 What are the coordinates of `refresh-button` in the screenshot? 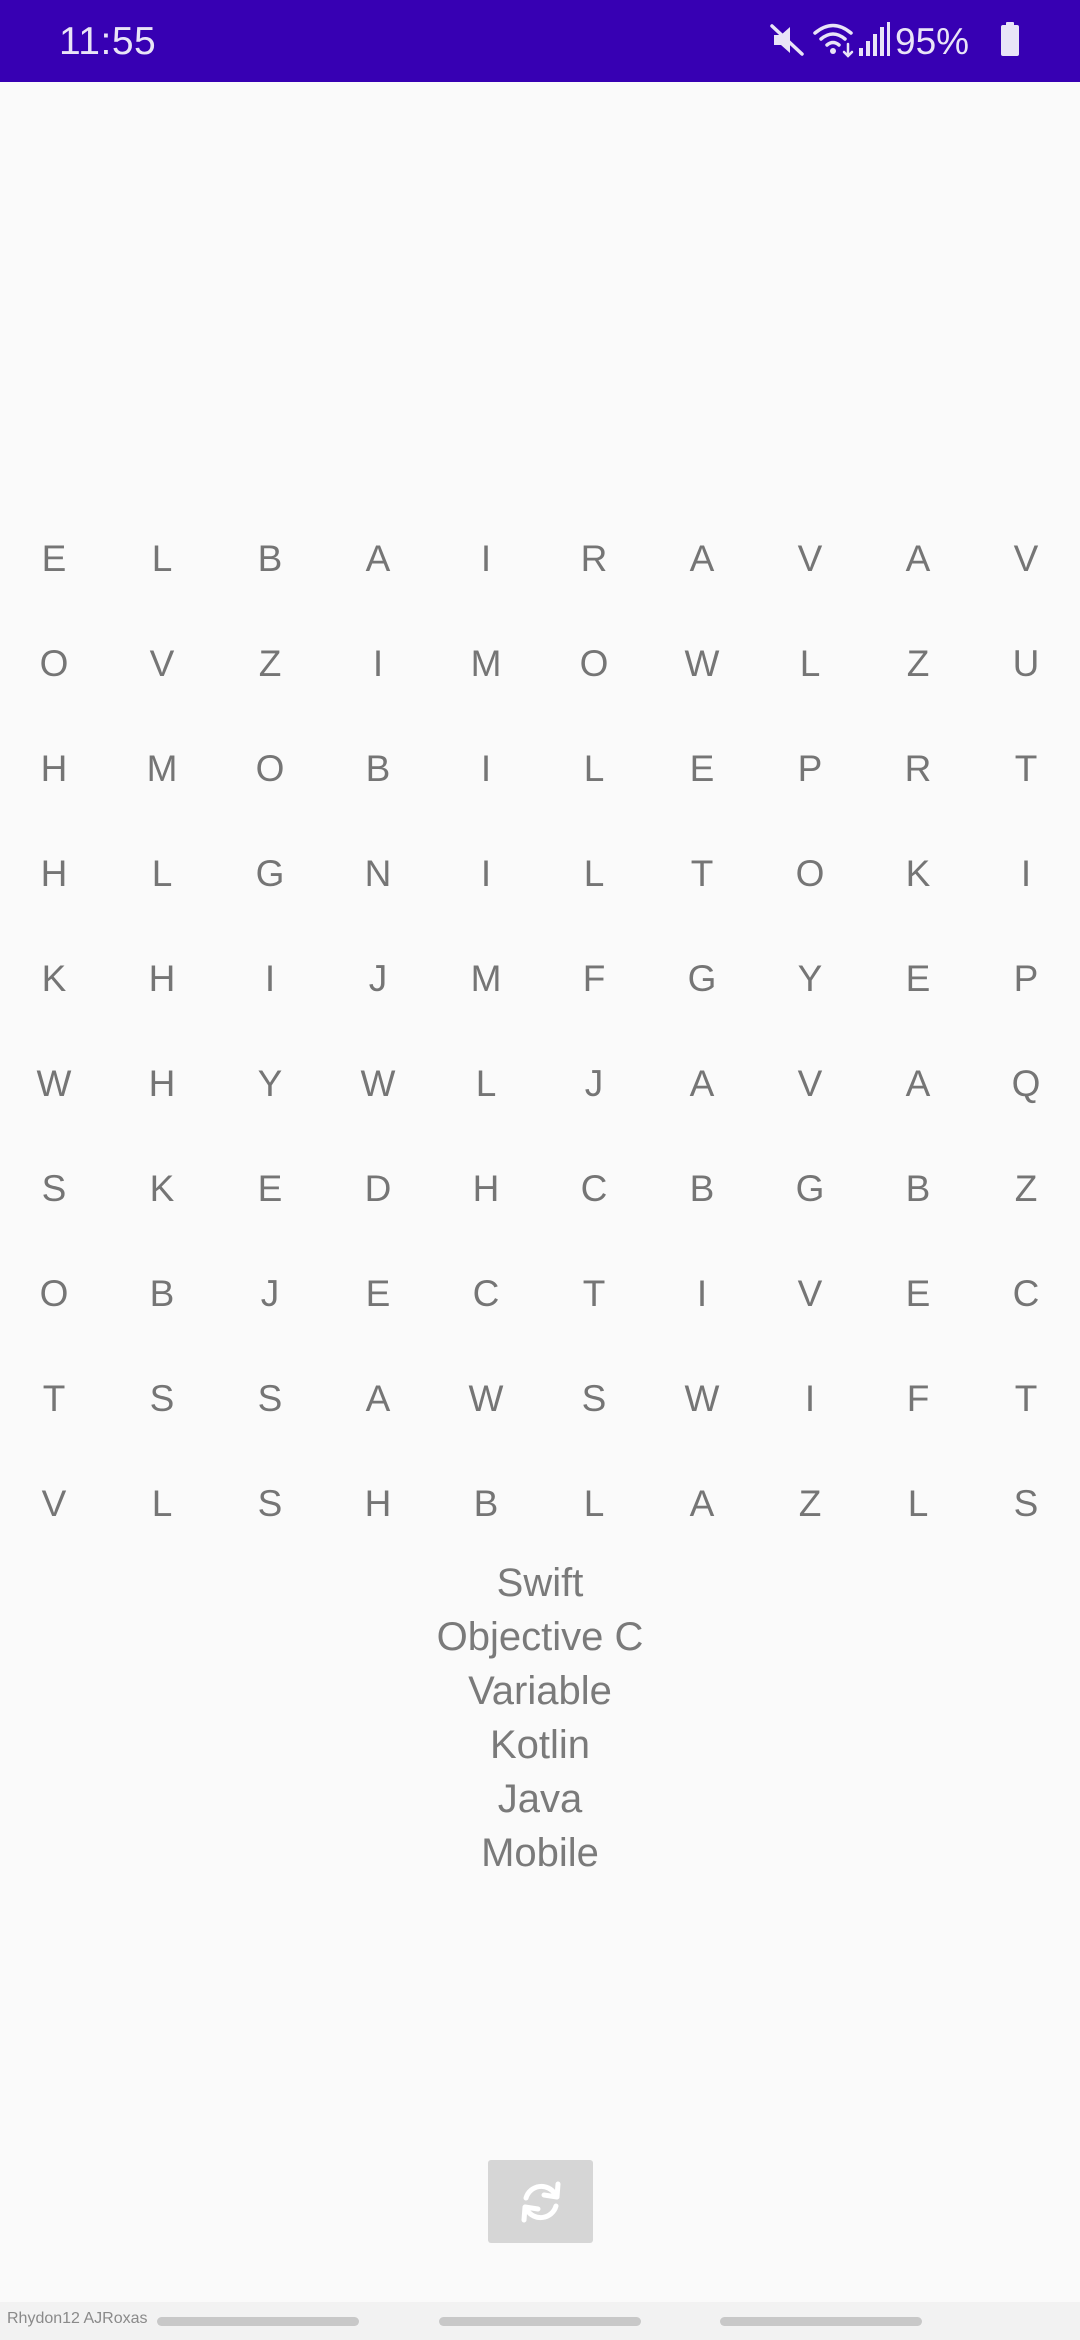 It's located at (540, 2201).